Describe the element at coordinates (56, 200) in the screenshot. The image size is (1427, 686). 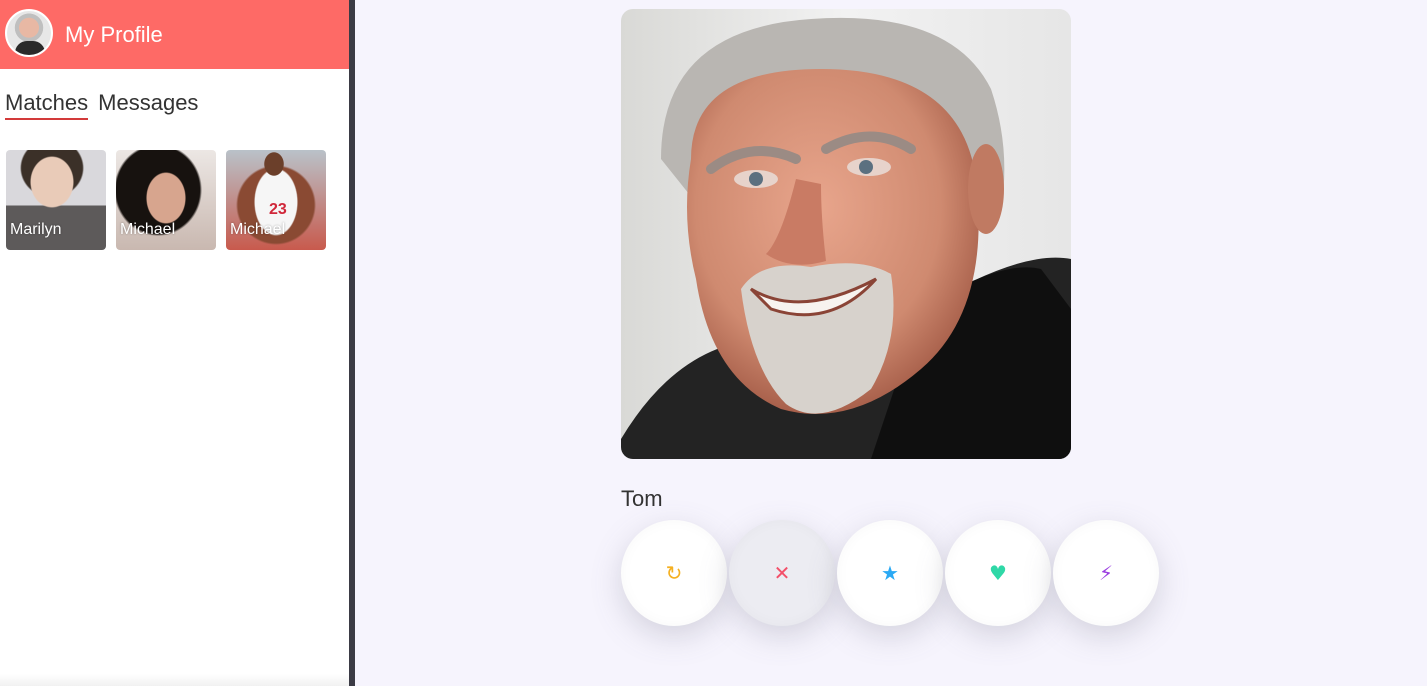
I see `match-card-marilyn: Marilyn` at that location.